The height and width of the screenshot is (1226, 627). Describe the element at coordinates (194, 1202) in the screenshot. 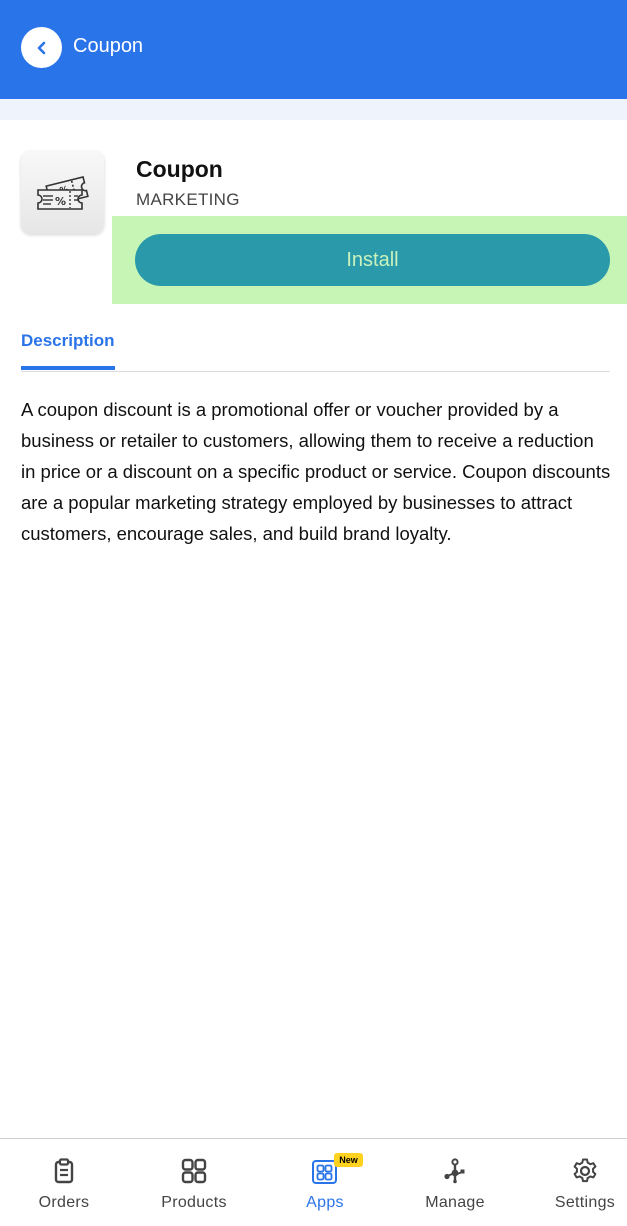

I see `nav-label-products: Products` at that location.